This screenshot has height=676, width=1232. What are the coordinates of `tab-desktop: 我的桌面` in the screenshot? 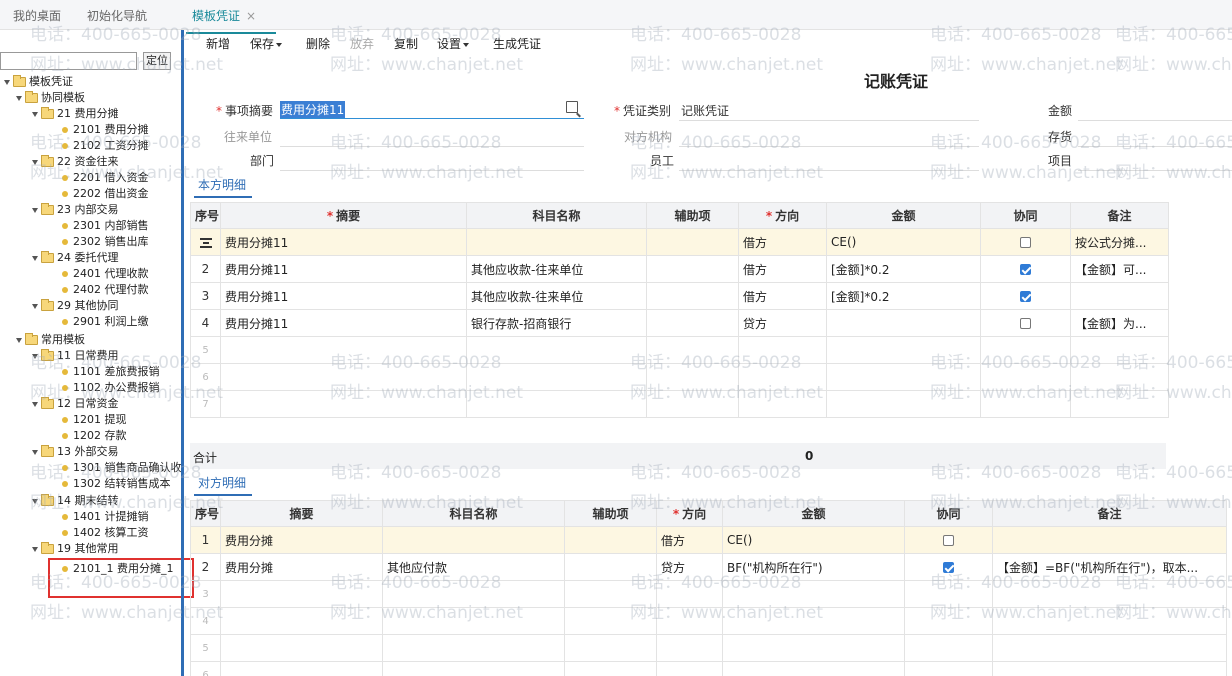 It's located at (37, 15).